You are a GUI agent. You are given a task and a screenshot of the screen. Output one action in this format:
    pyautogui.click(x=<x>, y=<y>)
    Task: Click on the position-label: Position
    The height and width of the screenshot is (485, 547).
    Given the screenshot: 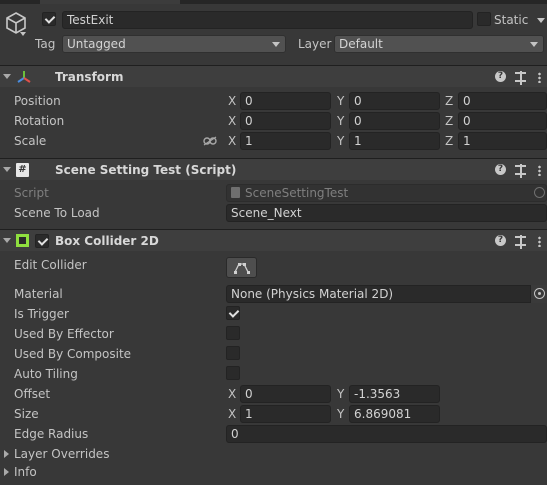 What is the action you would take?
    pyautogui.click(x=37, y=101)
    